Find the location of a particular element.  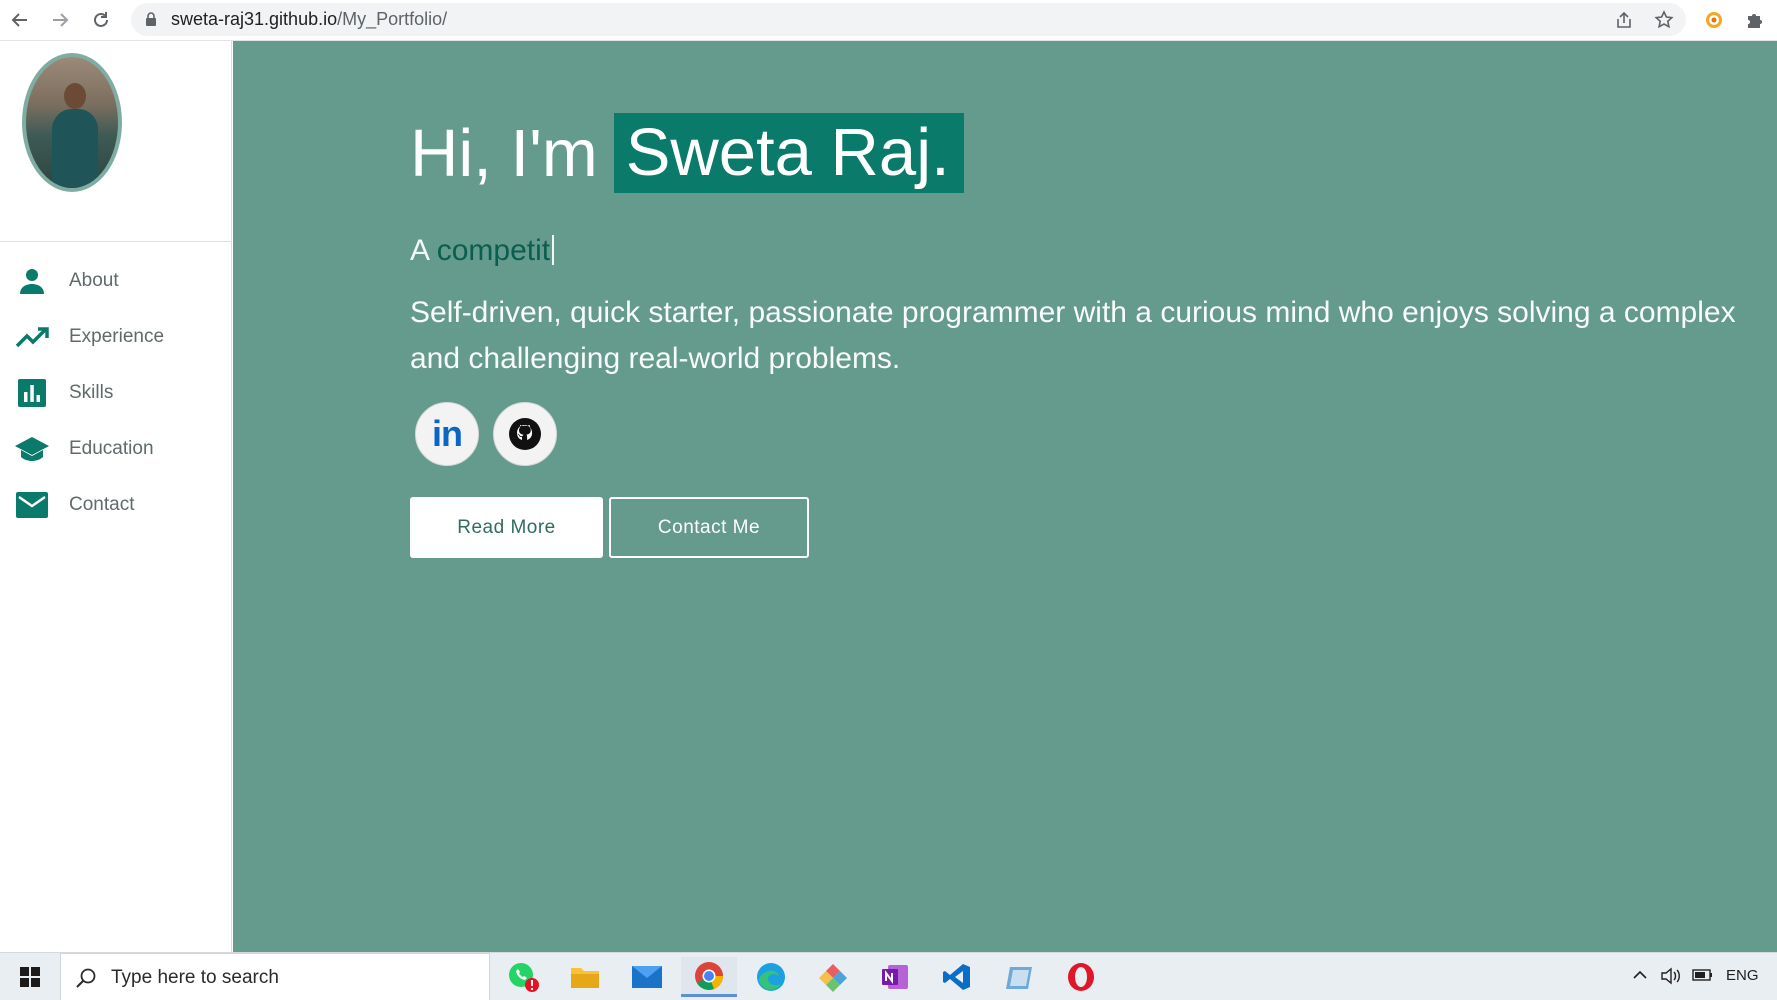

sidebar-item-education: Education is located at coordinates (116, 449).